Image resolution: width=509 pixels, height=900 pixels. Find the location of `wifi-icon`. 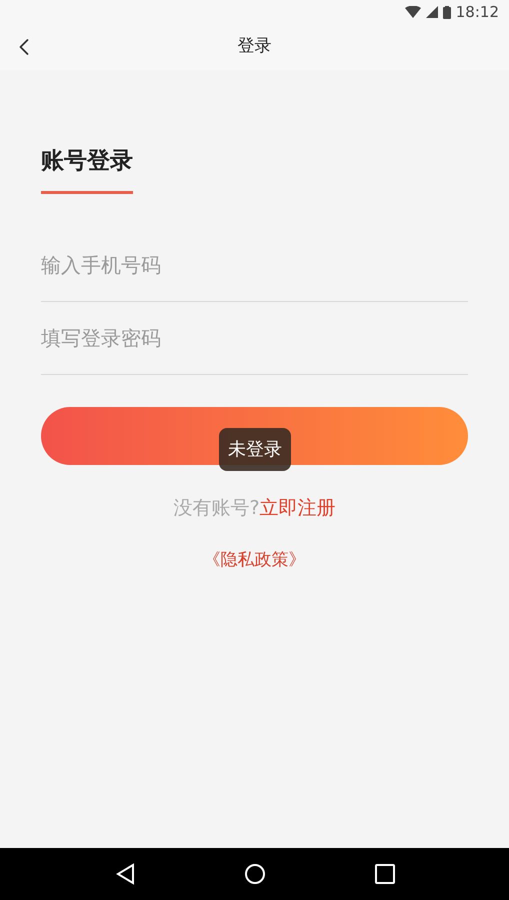

wifi-icon is located at coordinates (412, 12).